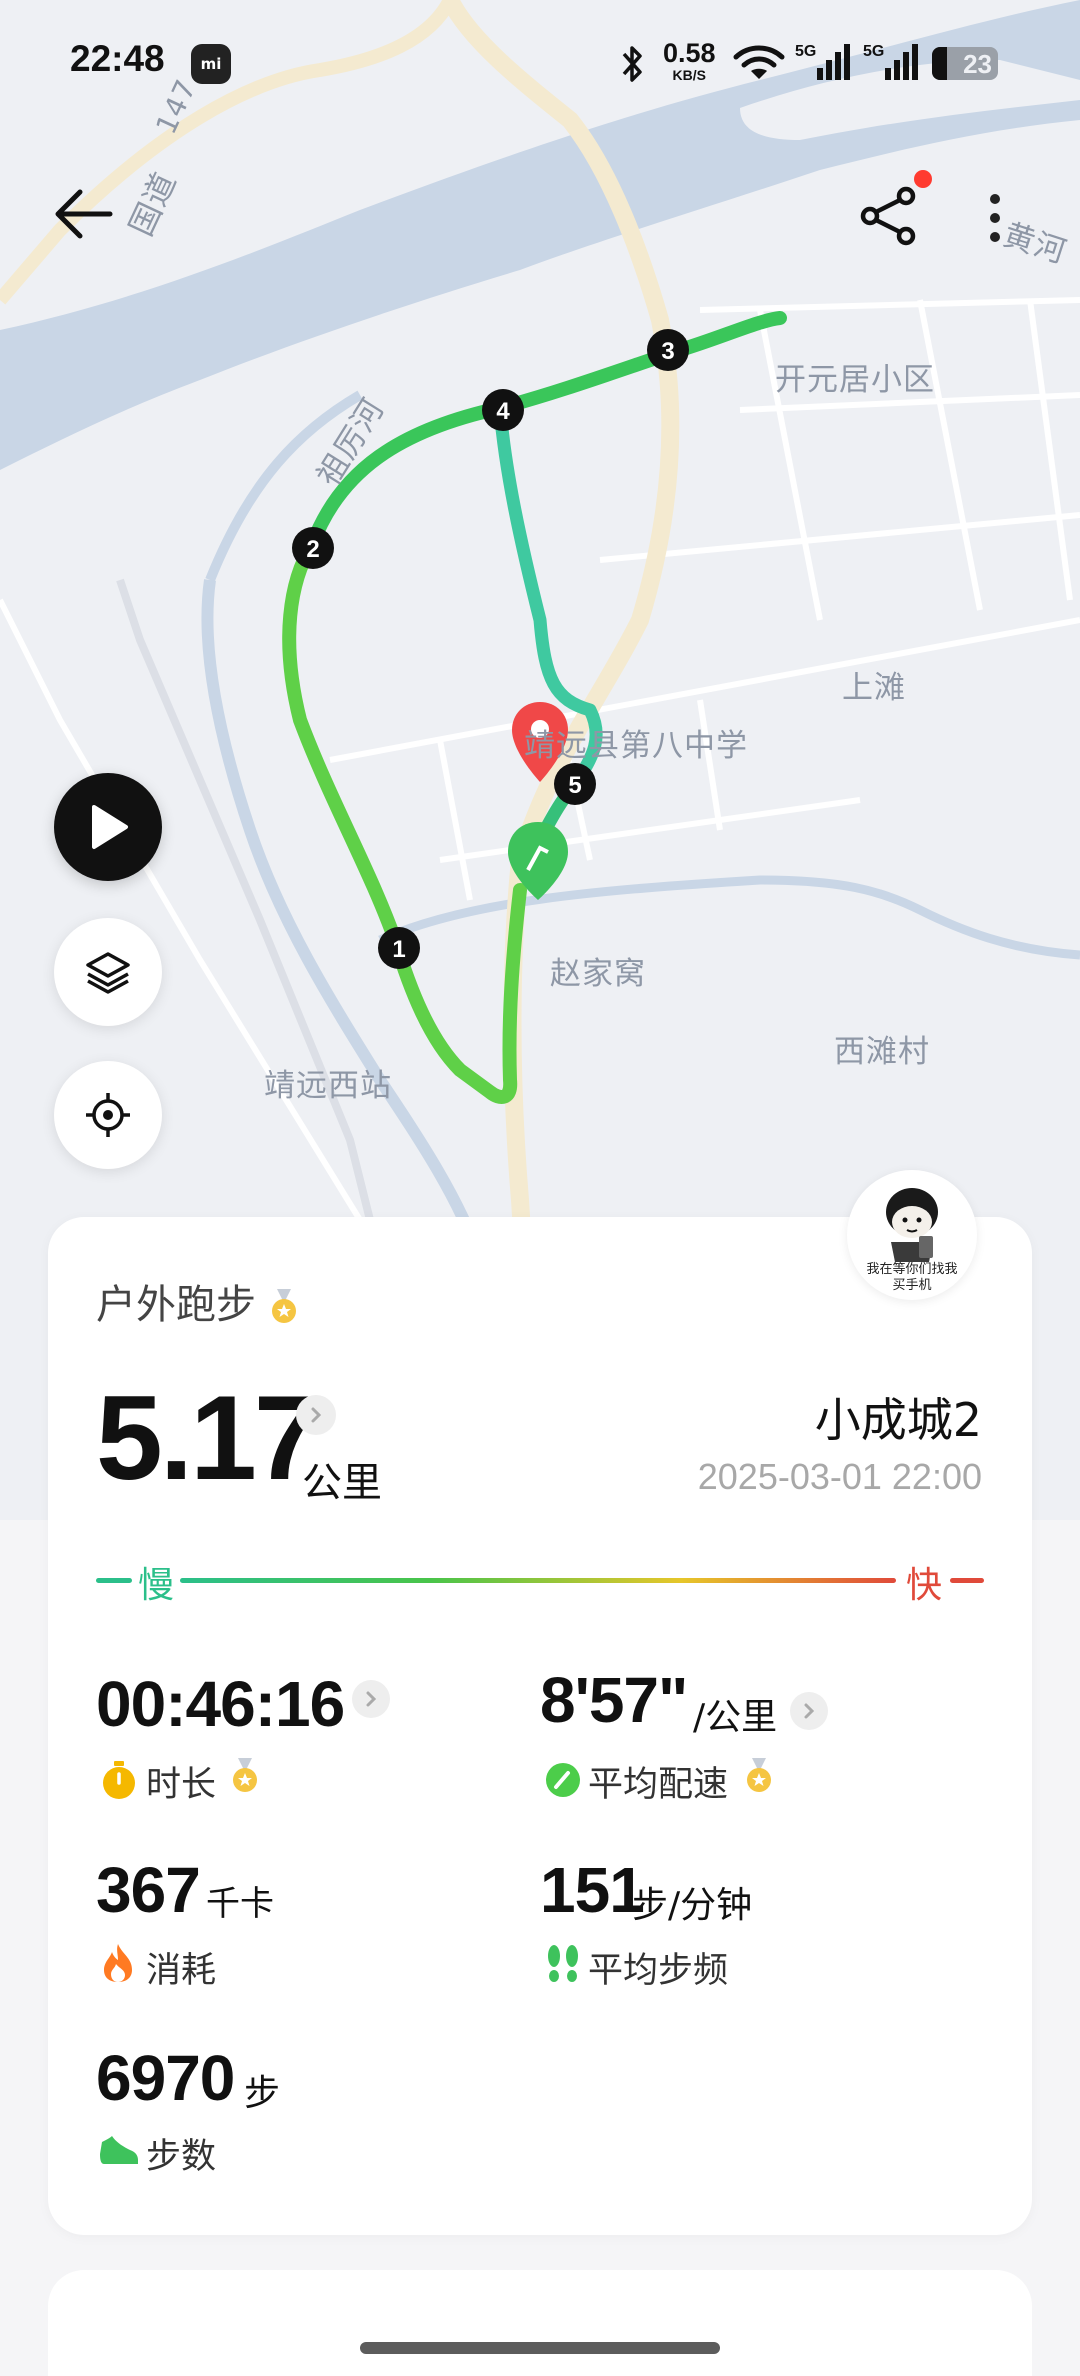 This screenshot has height=2376, width=1080. What do you see at coordinates (398, 949) in the screenshot?
I see `km-marker-1-label: 1` at bounding box center [398, 949].